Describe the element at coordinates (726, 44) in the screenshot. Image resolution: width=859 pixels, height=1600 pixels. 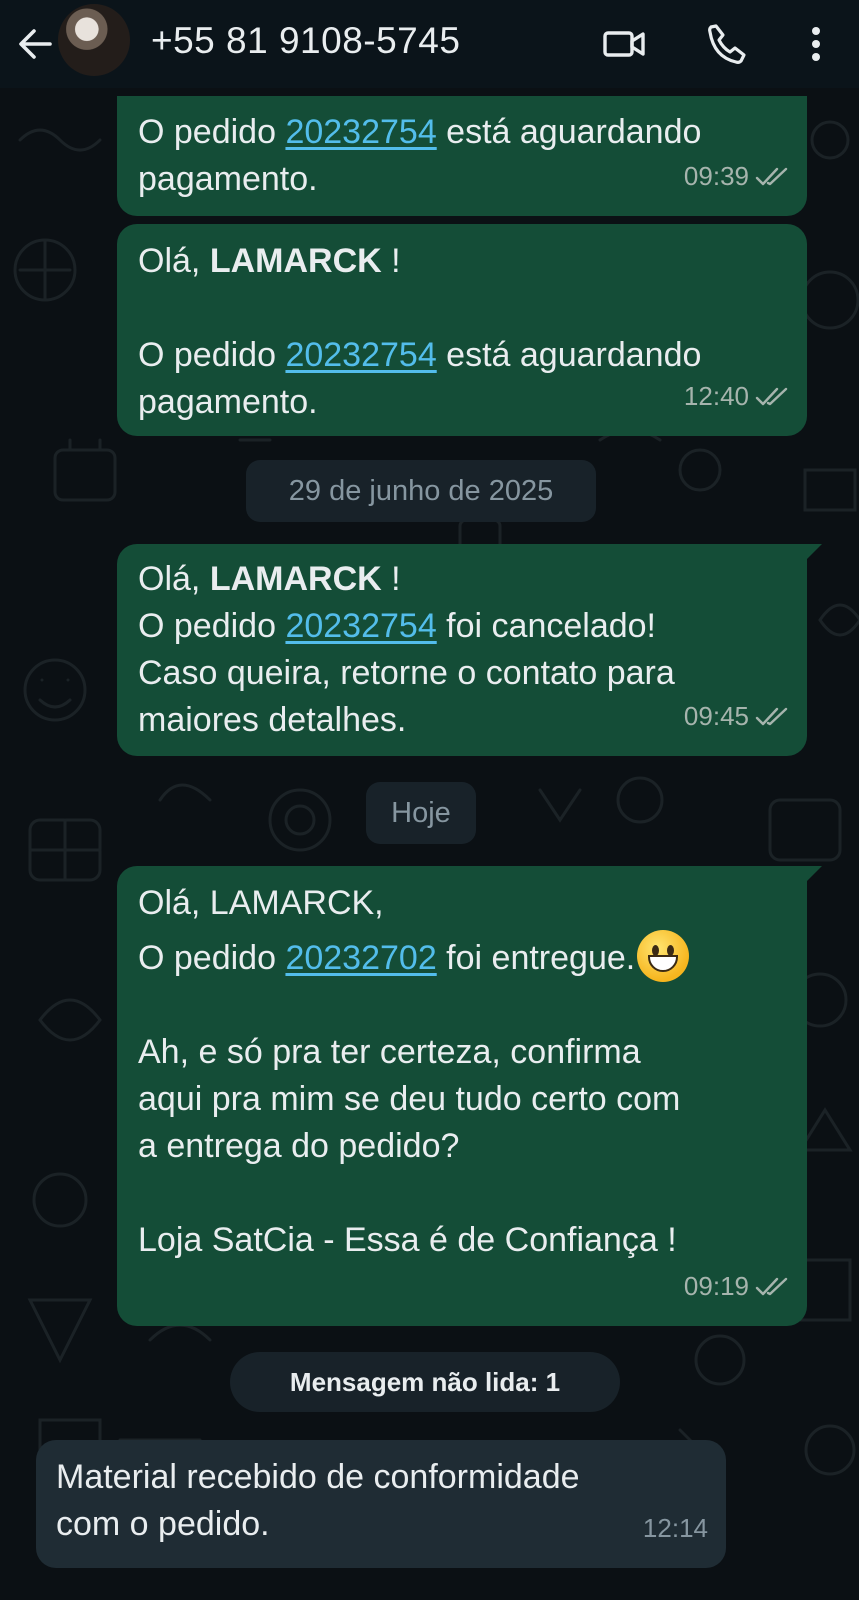
I see `phone-icon` at that location.